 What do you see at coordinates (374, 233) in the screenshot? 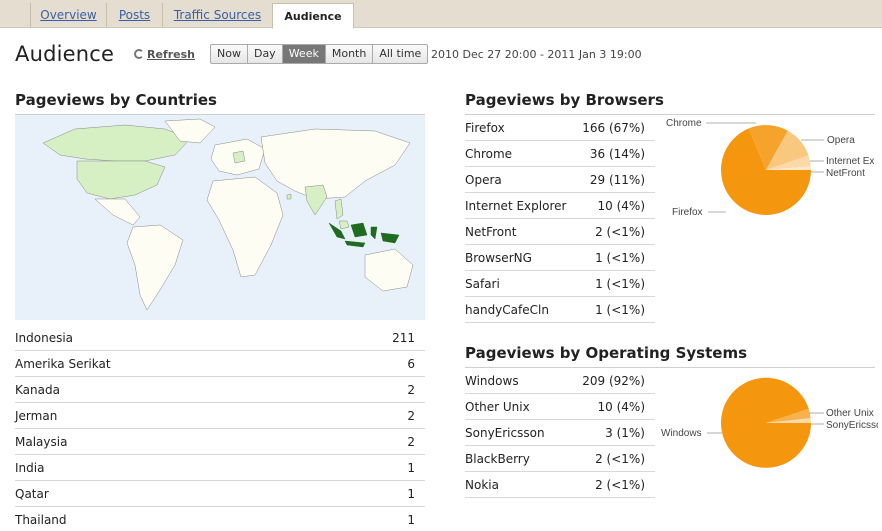
I see `map-indonesia-sulawesi` at bounding box center [374, 233].